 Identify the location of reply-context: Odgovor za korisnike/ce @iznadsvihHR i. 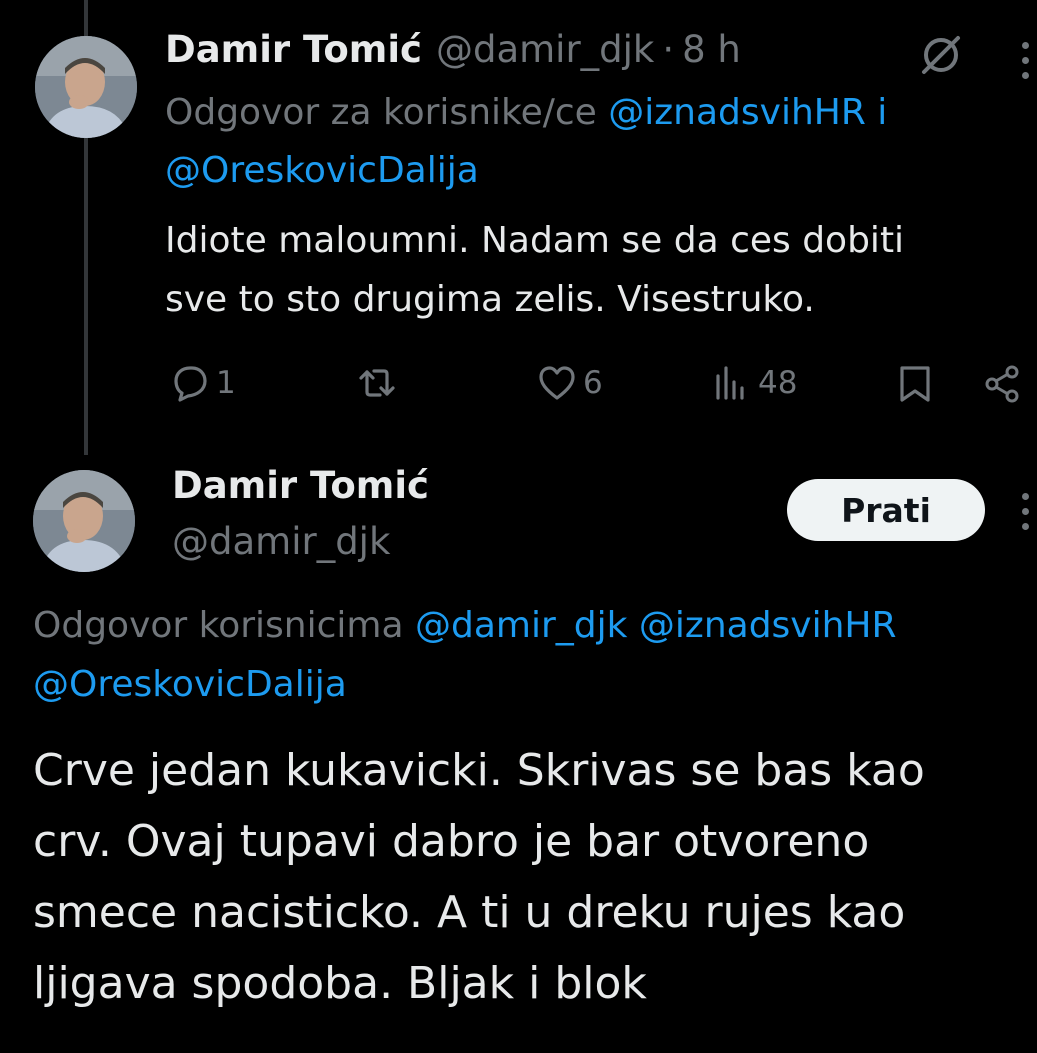
(526, 112).